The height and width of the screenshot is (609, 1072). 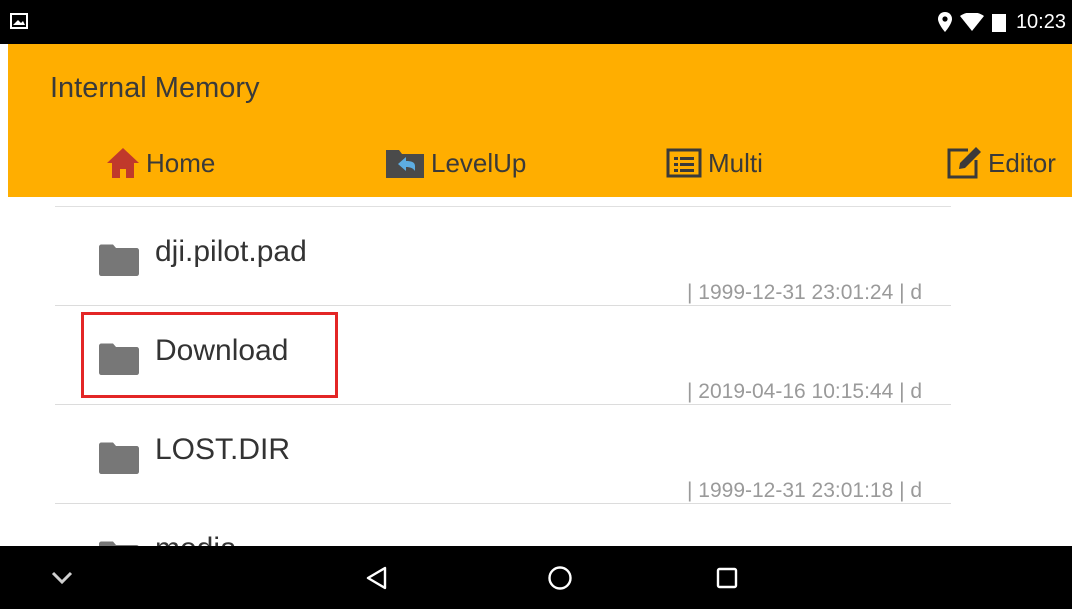 I want to click on page-title: Internal Memory, so click(x=155, y=88).